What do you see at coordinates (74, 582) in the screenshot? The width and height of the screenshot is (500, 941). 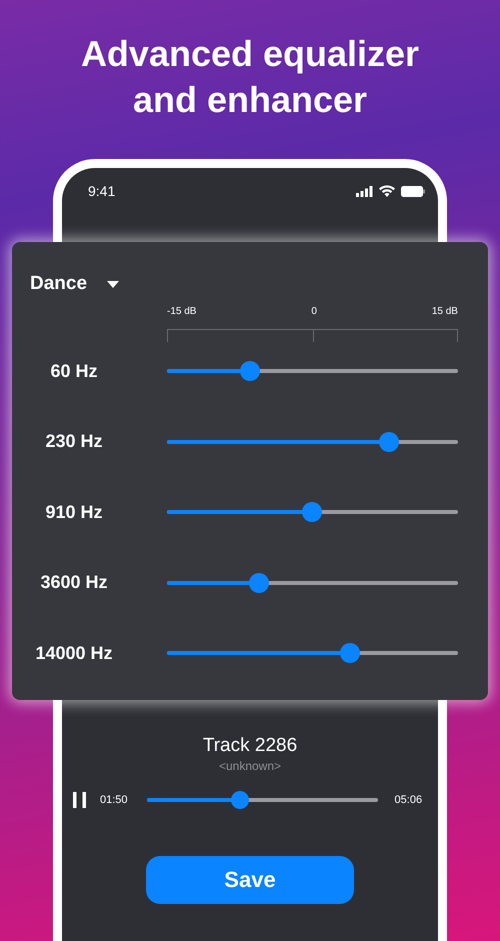 I see `band-label: 3600 Hz` at bounding box center [74, 582].